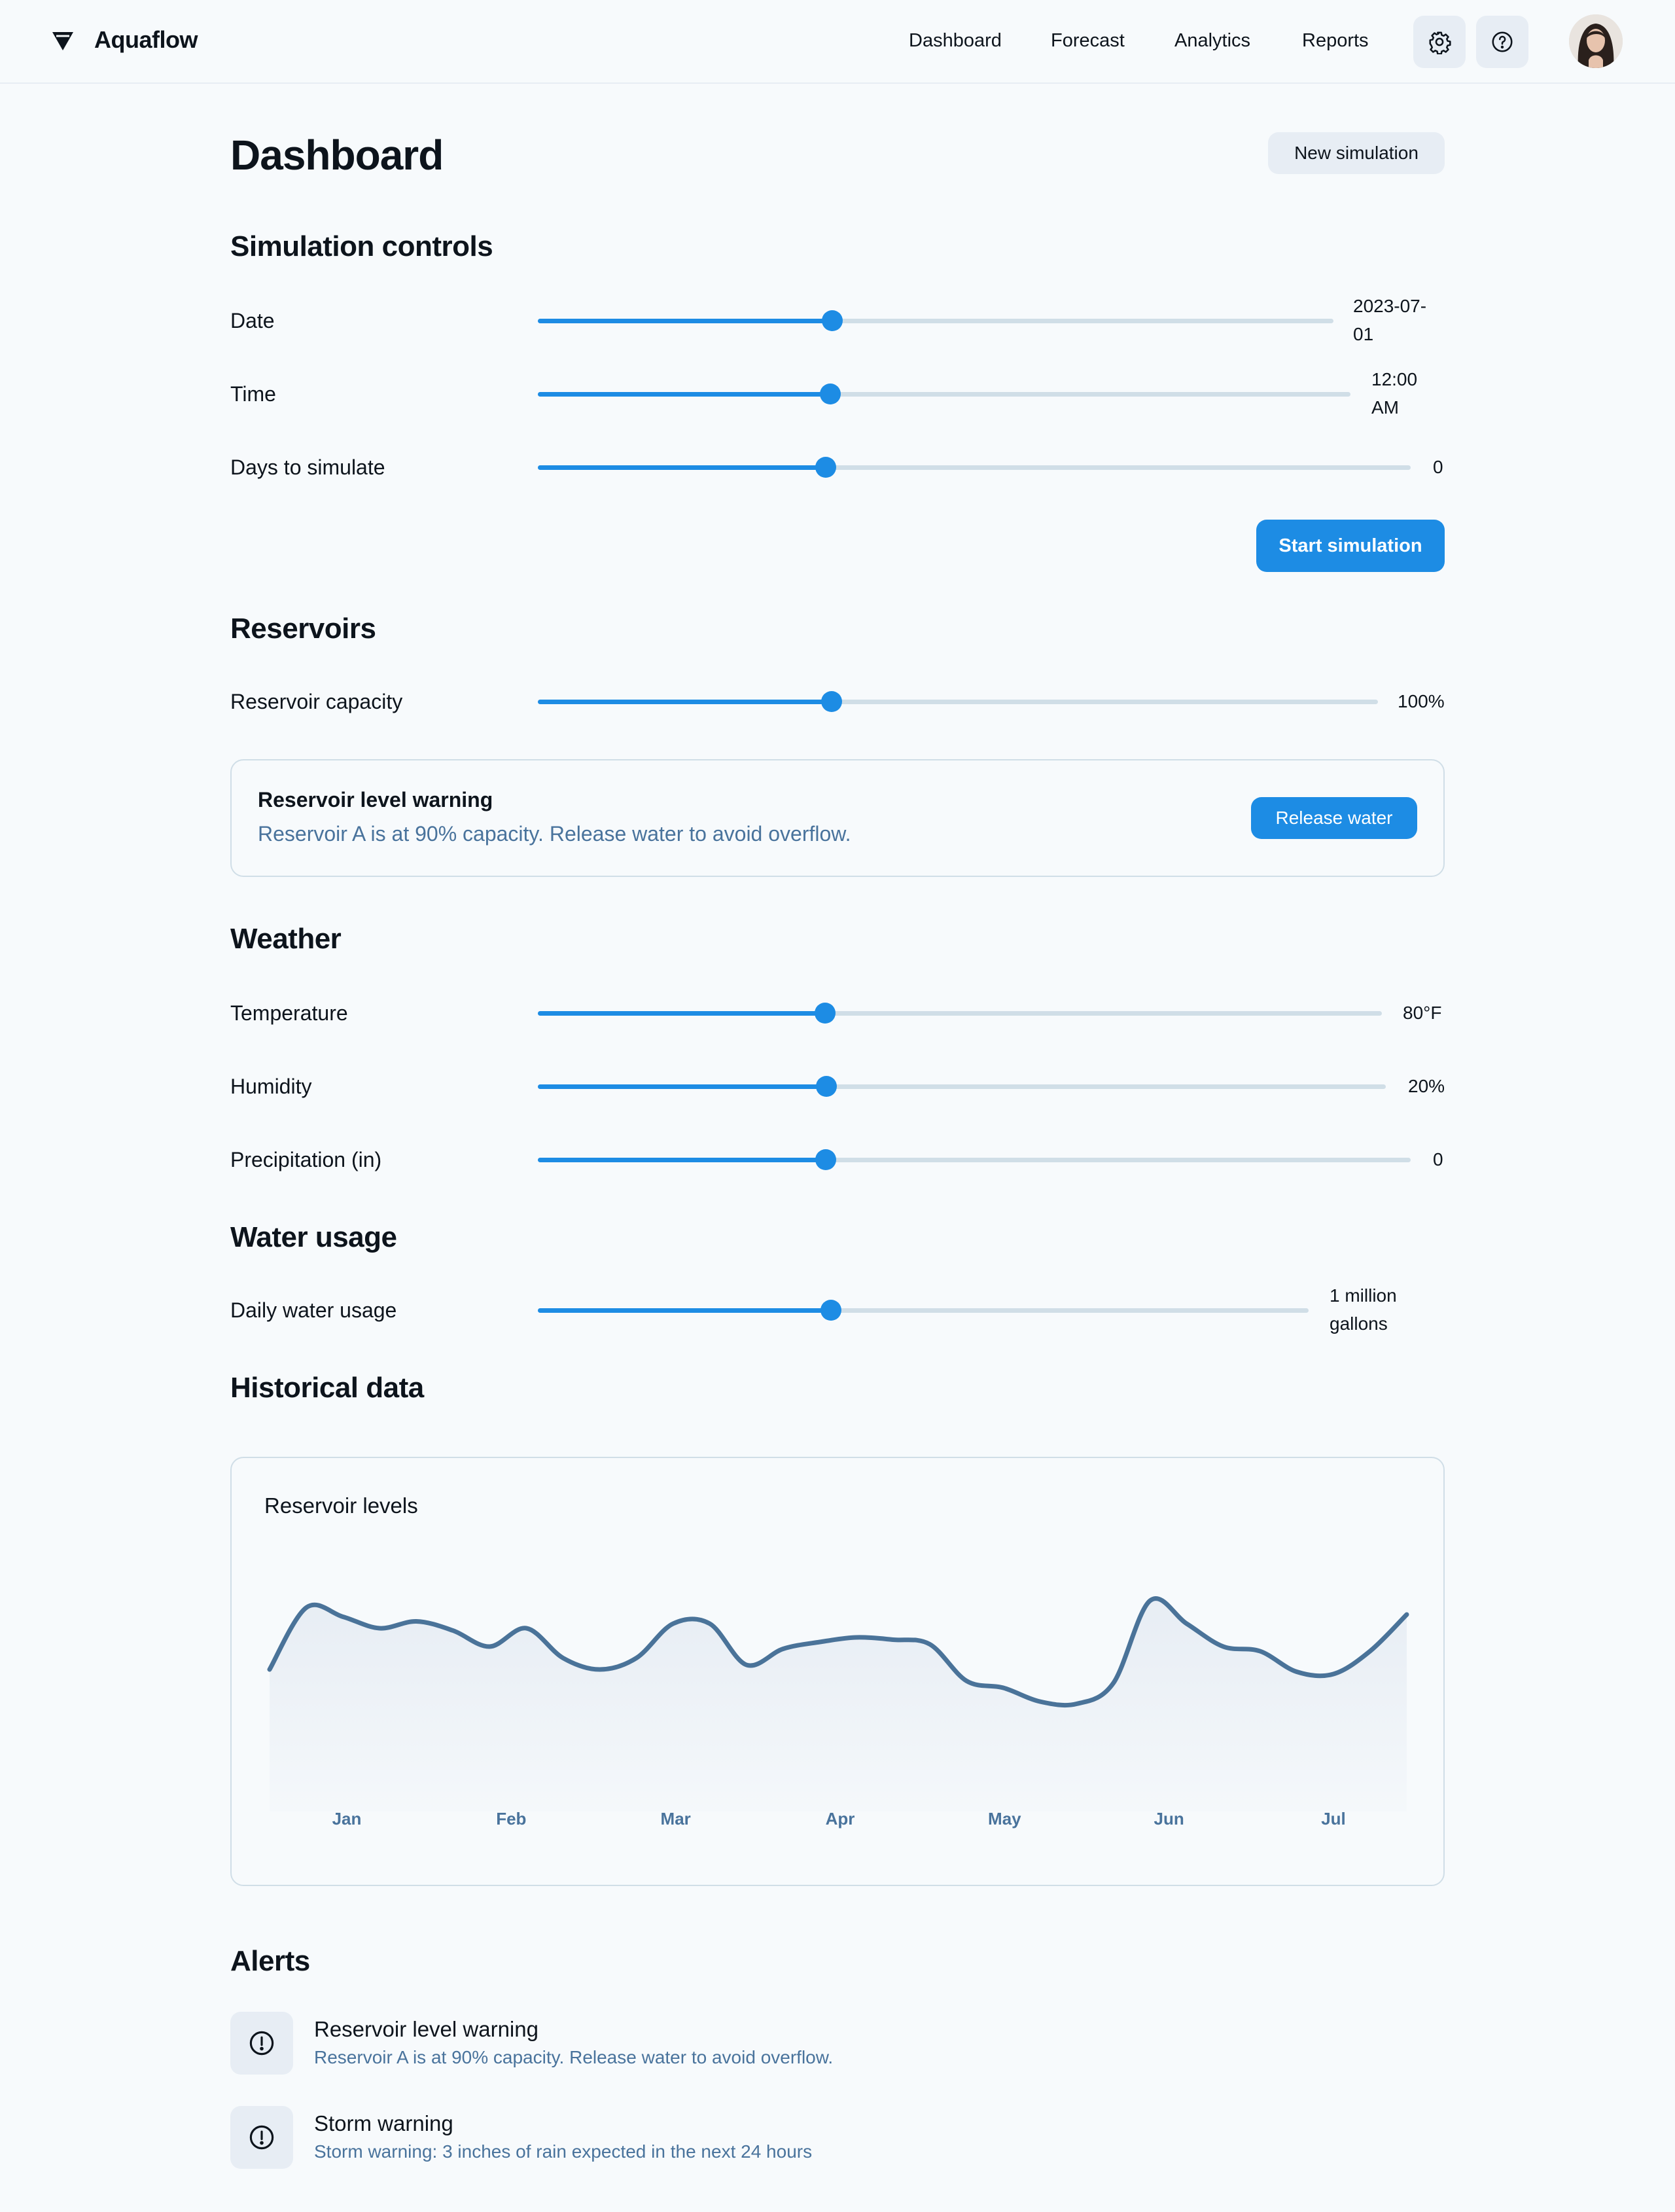 This screenshot has height=2212, width=1675. What do you see at coordinates (958, 702) in the screenshot?
I see `reservoir-capacity-slider` at bounding box center [958, 702].